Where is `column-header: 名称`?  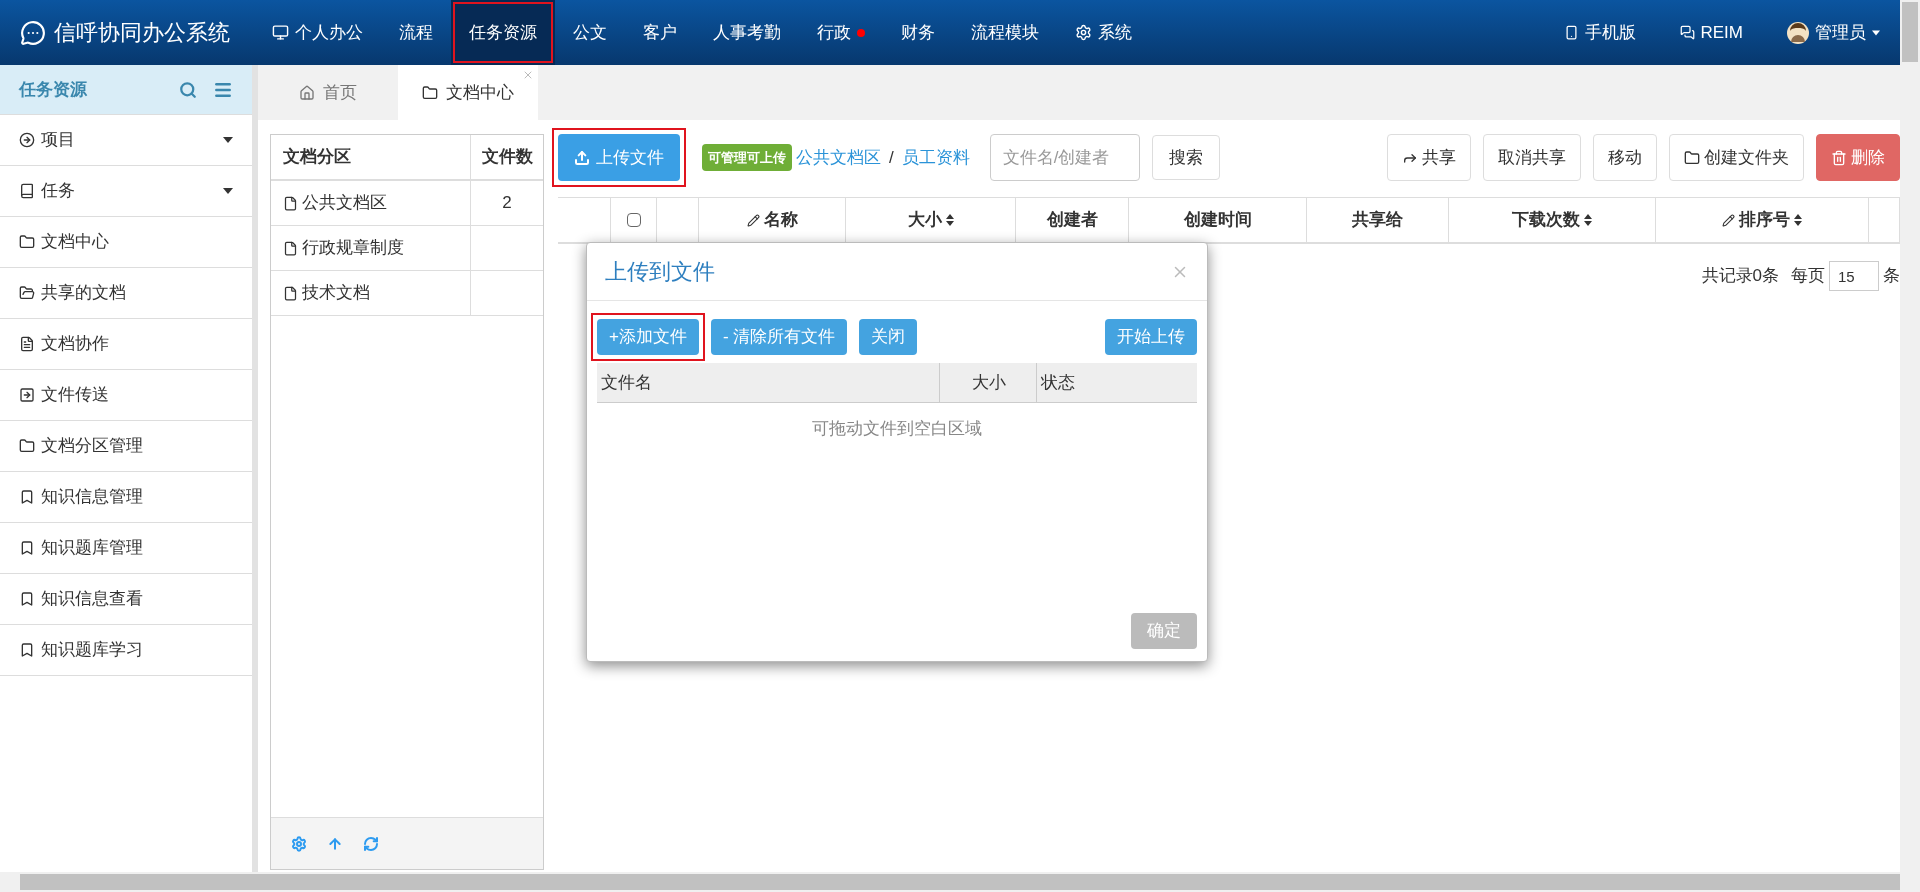
column-header: 名称 is located at coordinates (772, 220).